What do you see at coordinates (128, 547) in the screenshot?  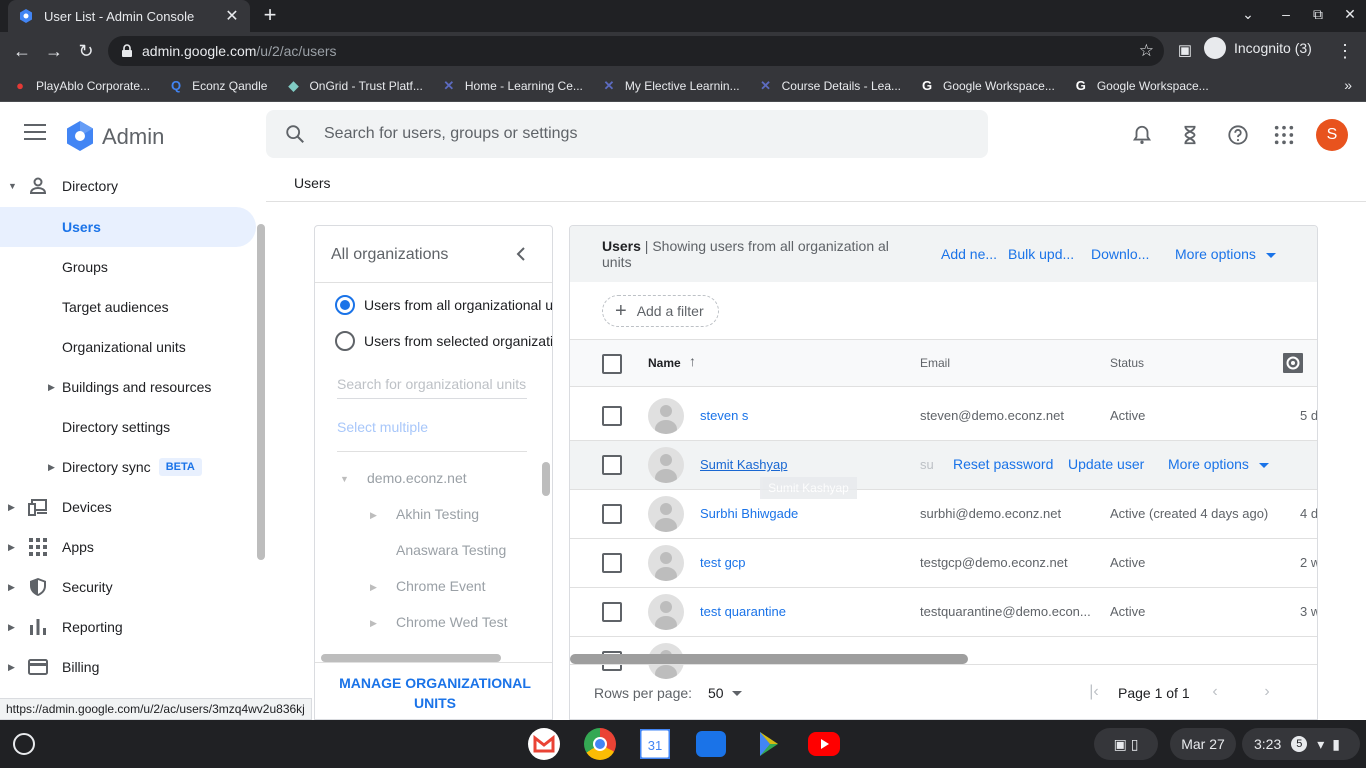 I see `sidebar-item-apps: ▶ Apps` at bounding box center [128, 547].